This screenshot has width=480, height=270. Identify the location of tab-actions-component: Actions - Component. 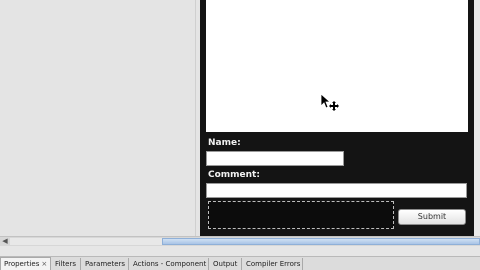
(169, 264).